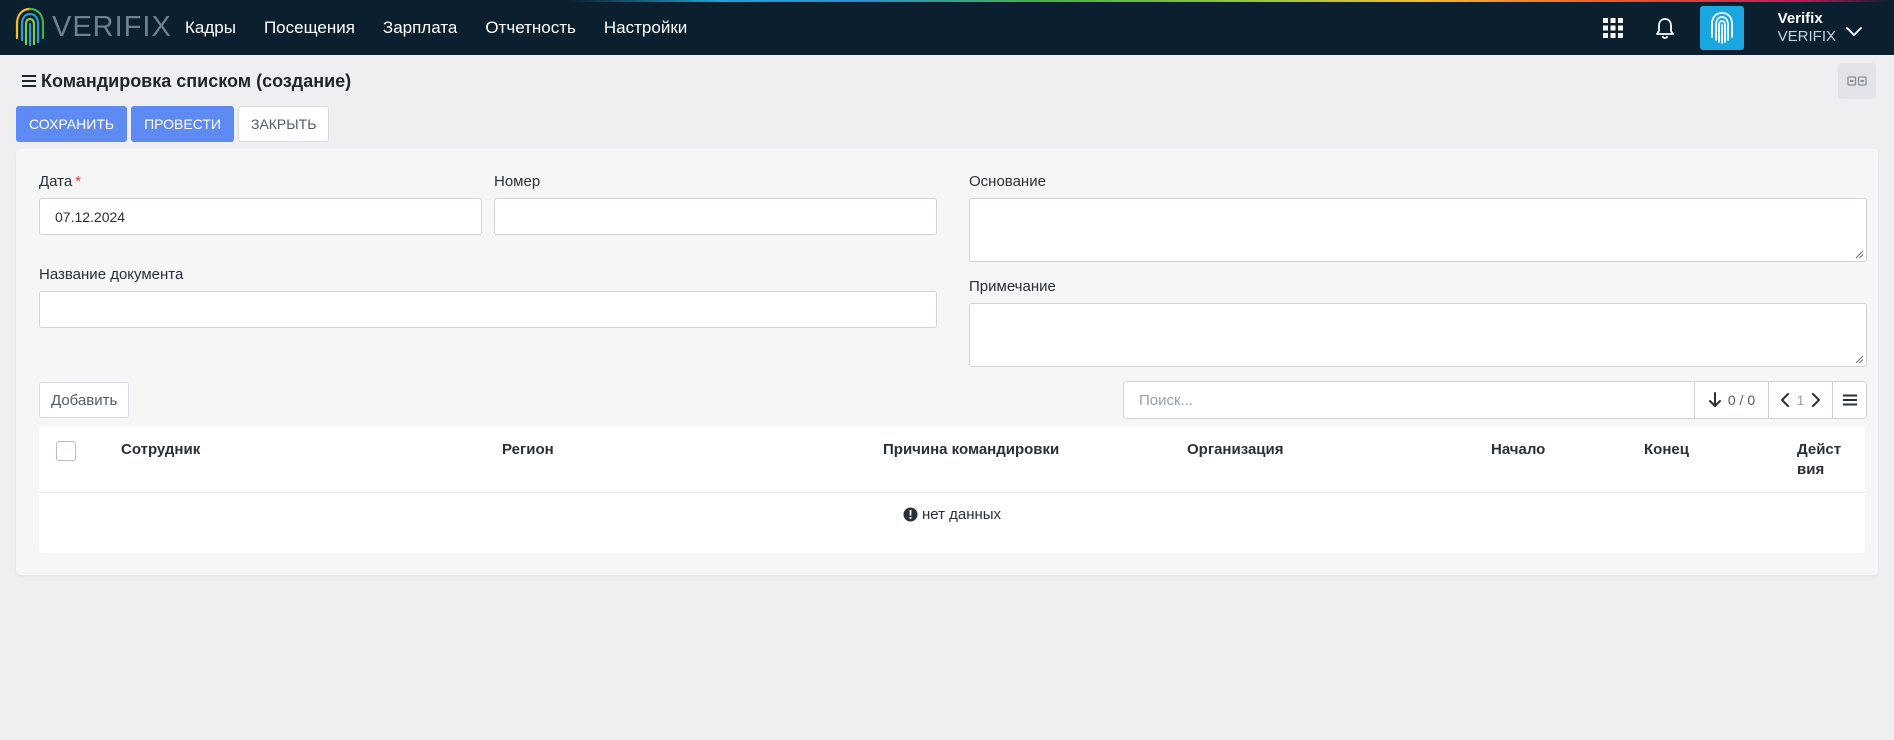  What do you see at coordinates (160, 450) in the screenshot?
I see `column-employee: Сотрудник` at bounding box center [160, 450].